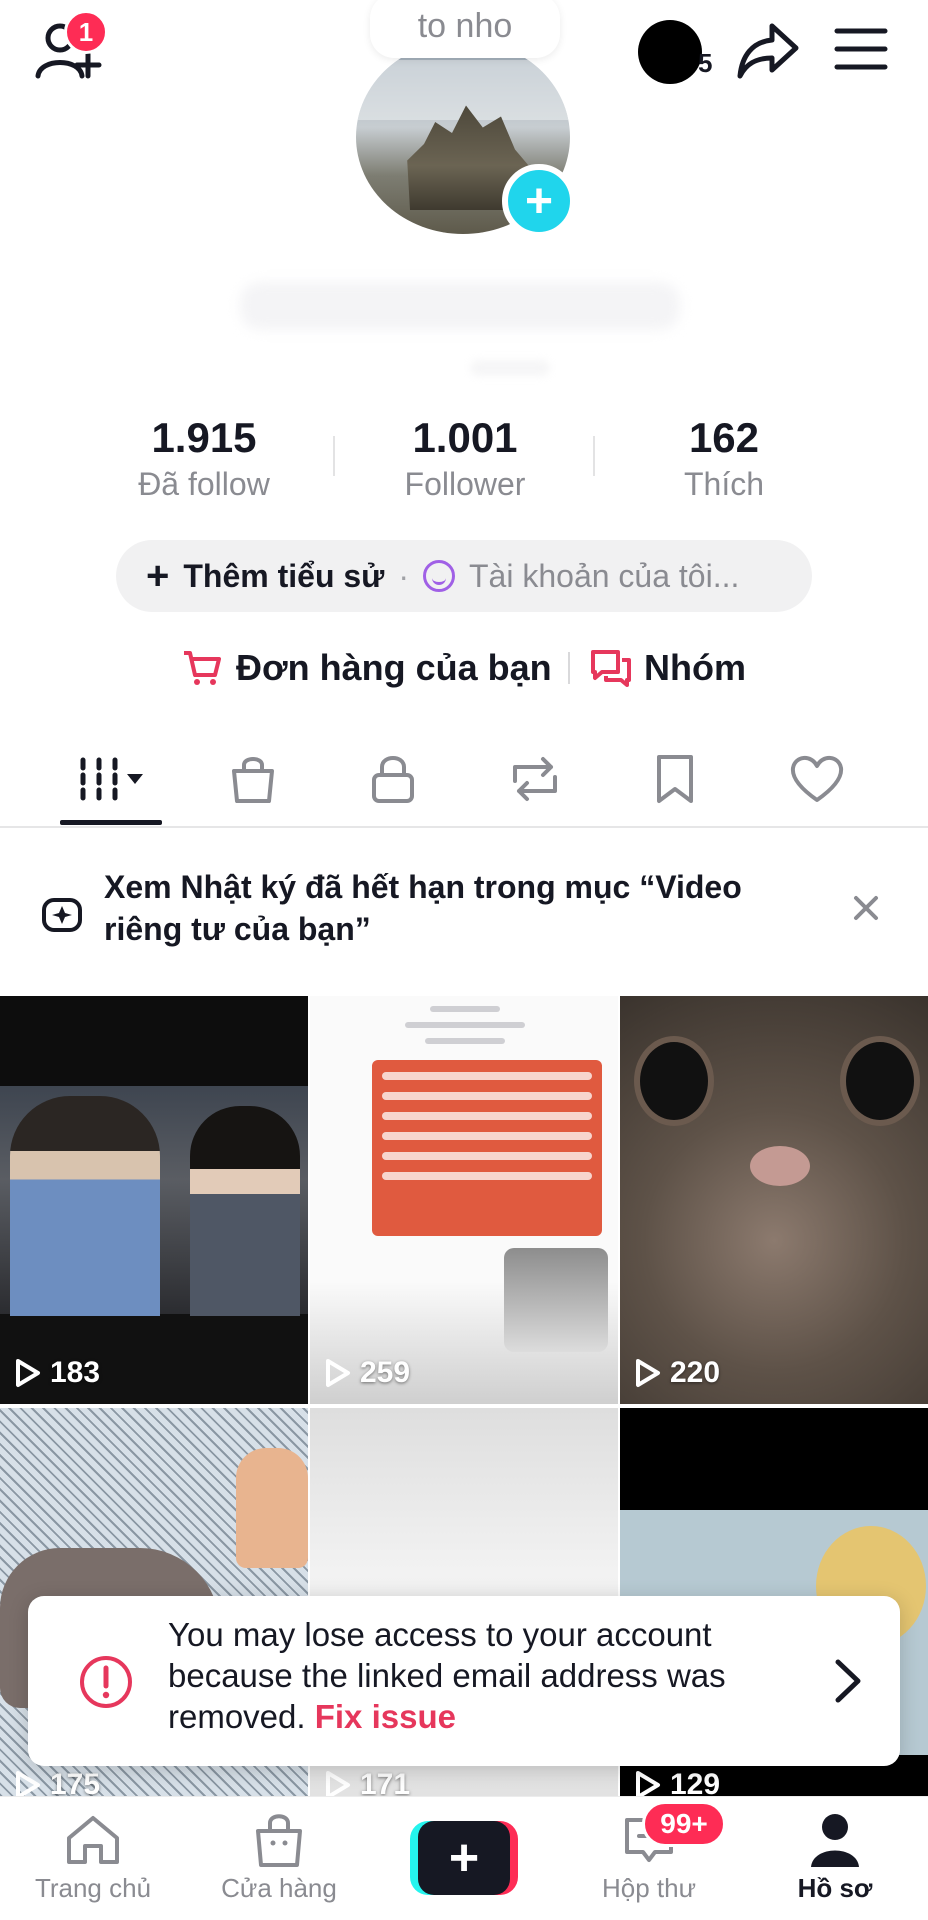  Describe the element at coordinates (724, 484) in the screenshot. I see `stat-label: Thích` at that location.